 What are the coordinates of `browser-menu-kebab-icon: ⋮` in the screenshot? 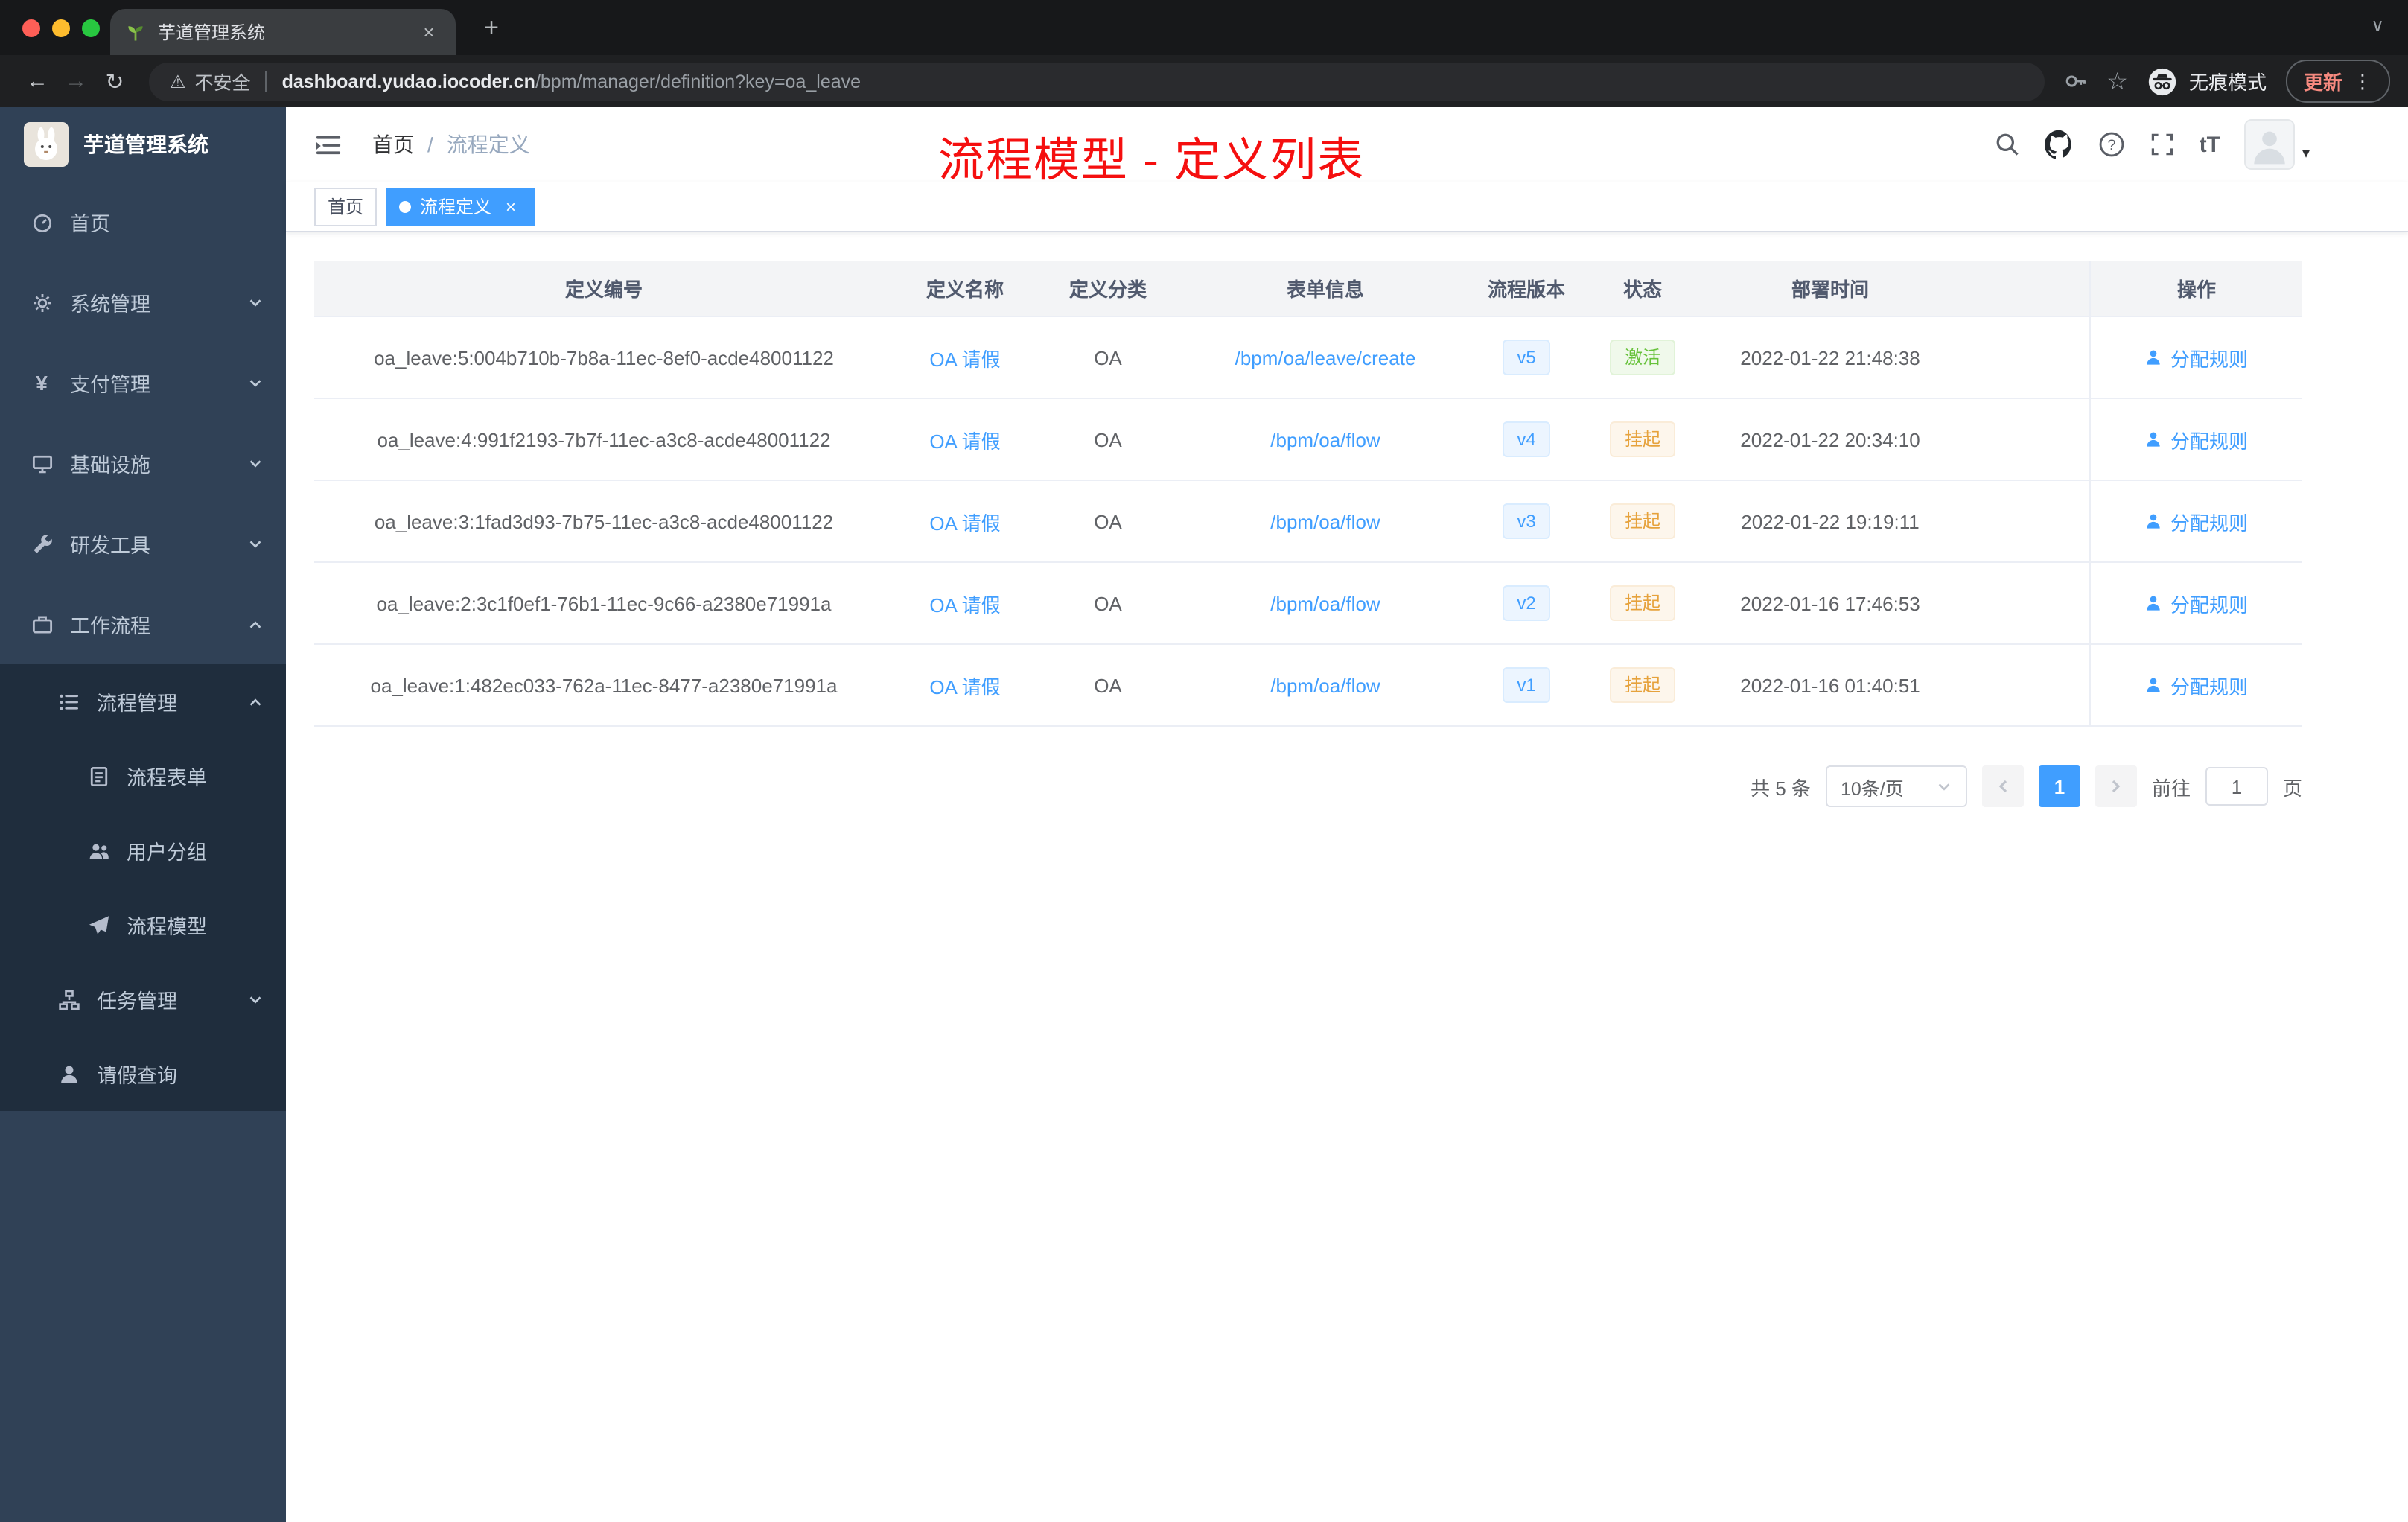 It's located at (2362, 81).